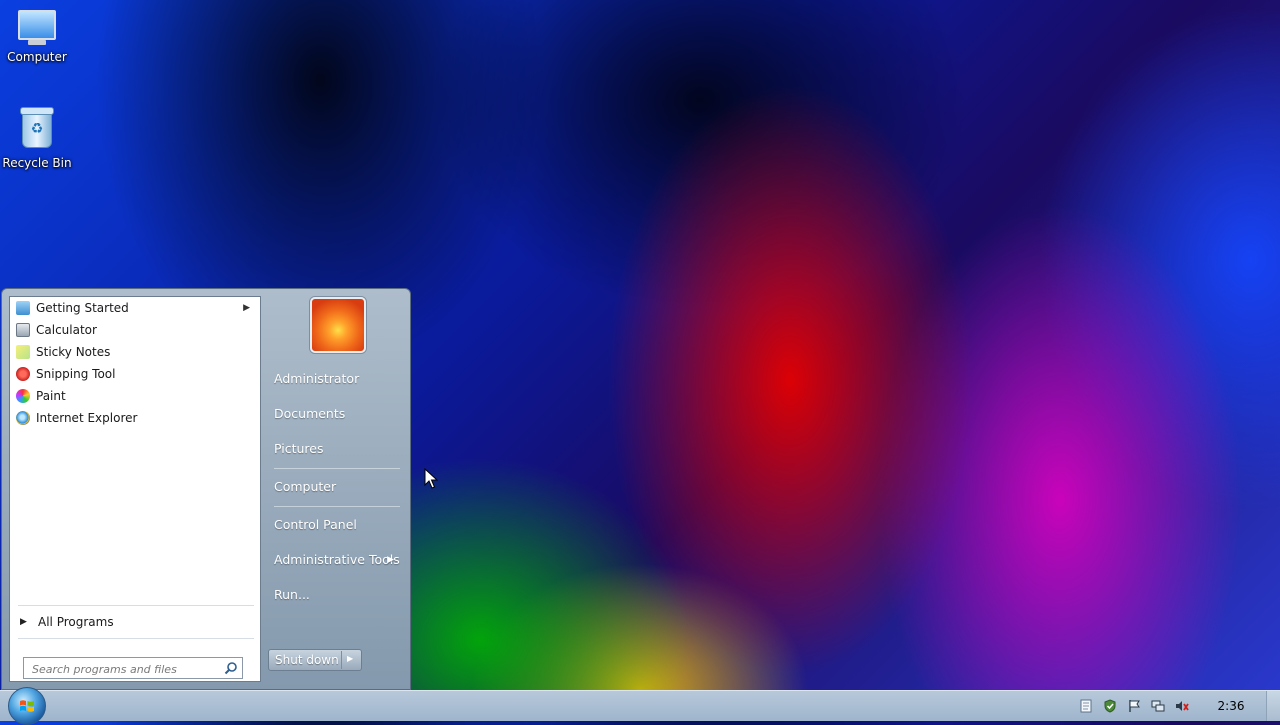  Describe the element at coordinates (1182, 706) in the screenshot. I see `volume-muted-icon` at that location.